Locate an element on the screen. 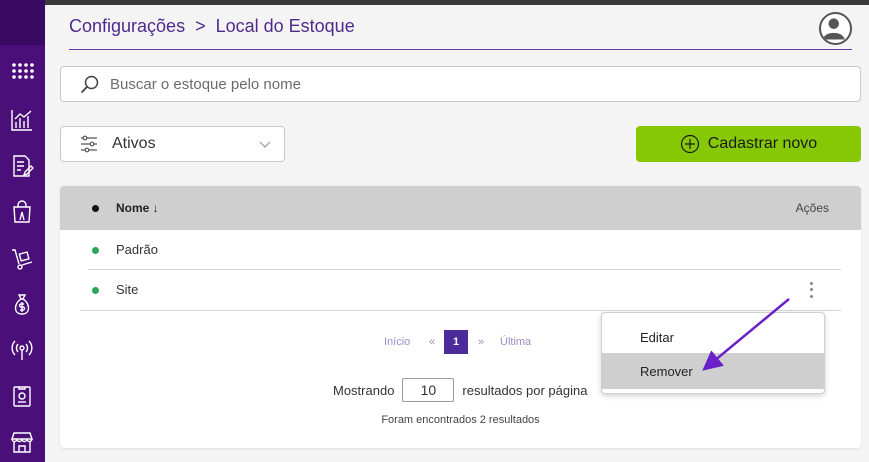 This screenshot has height=462, width=869. pagination-first: Início is located at coordinates (397, 342).